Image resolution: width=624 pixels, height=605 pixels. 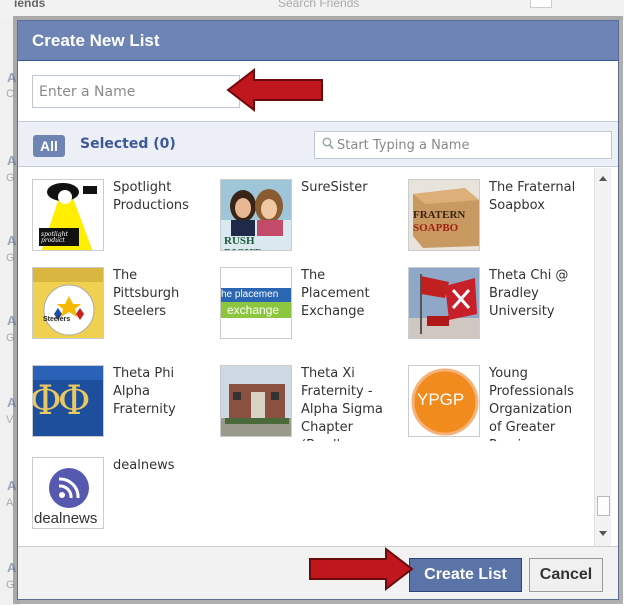 What do you see at coordinates (361, 569) in the screenshot?
I see `arrow-pointing-right-icon` at bounding box center [361, 569].